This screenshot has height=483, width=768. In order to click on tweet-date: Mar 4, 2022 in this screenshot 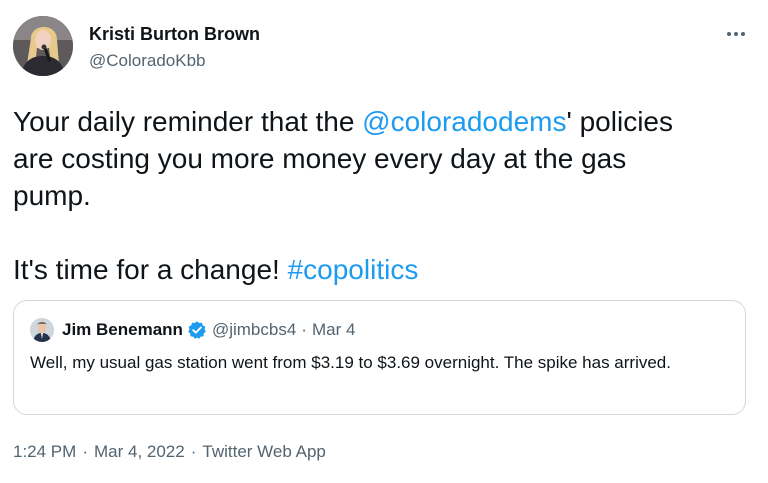, I will do `click(139, 452)`.